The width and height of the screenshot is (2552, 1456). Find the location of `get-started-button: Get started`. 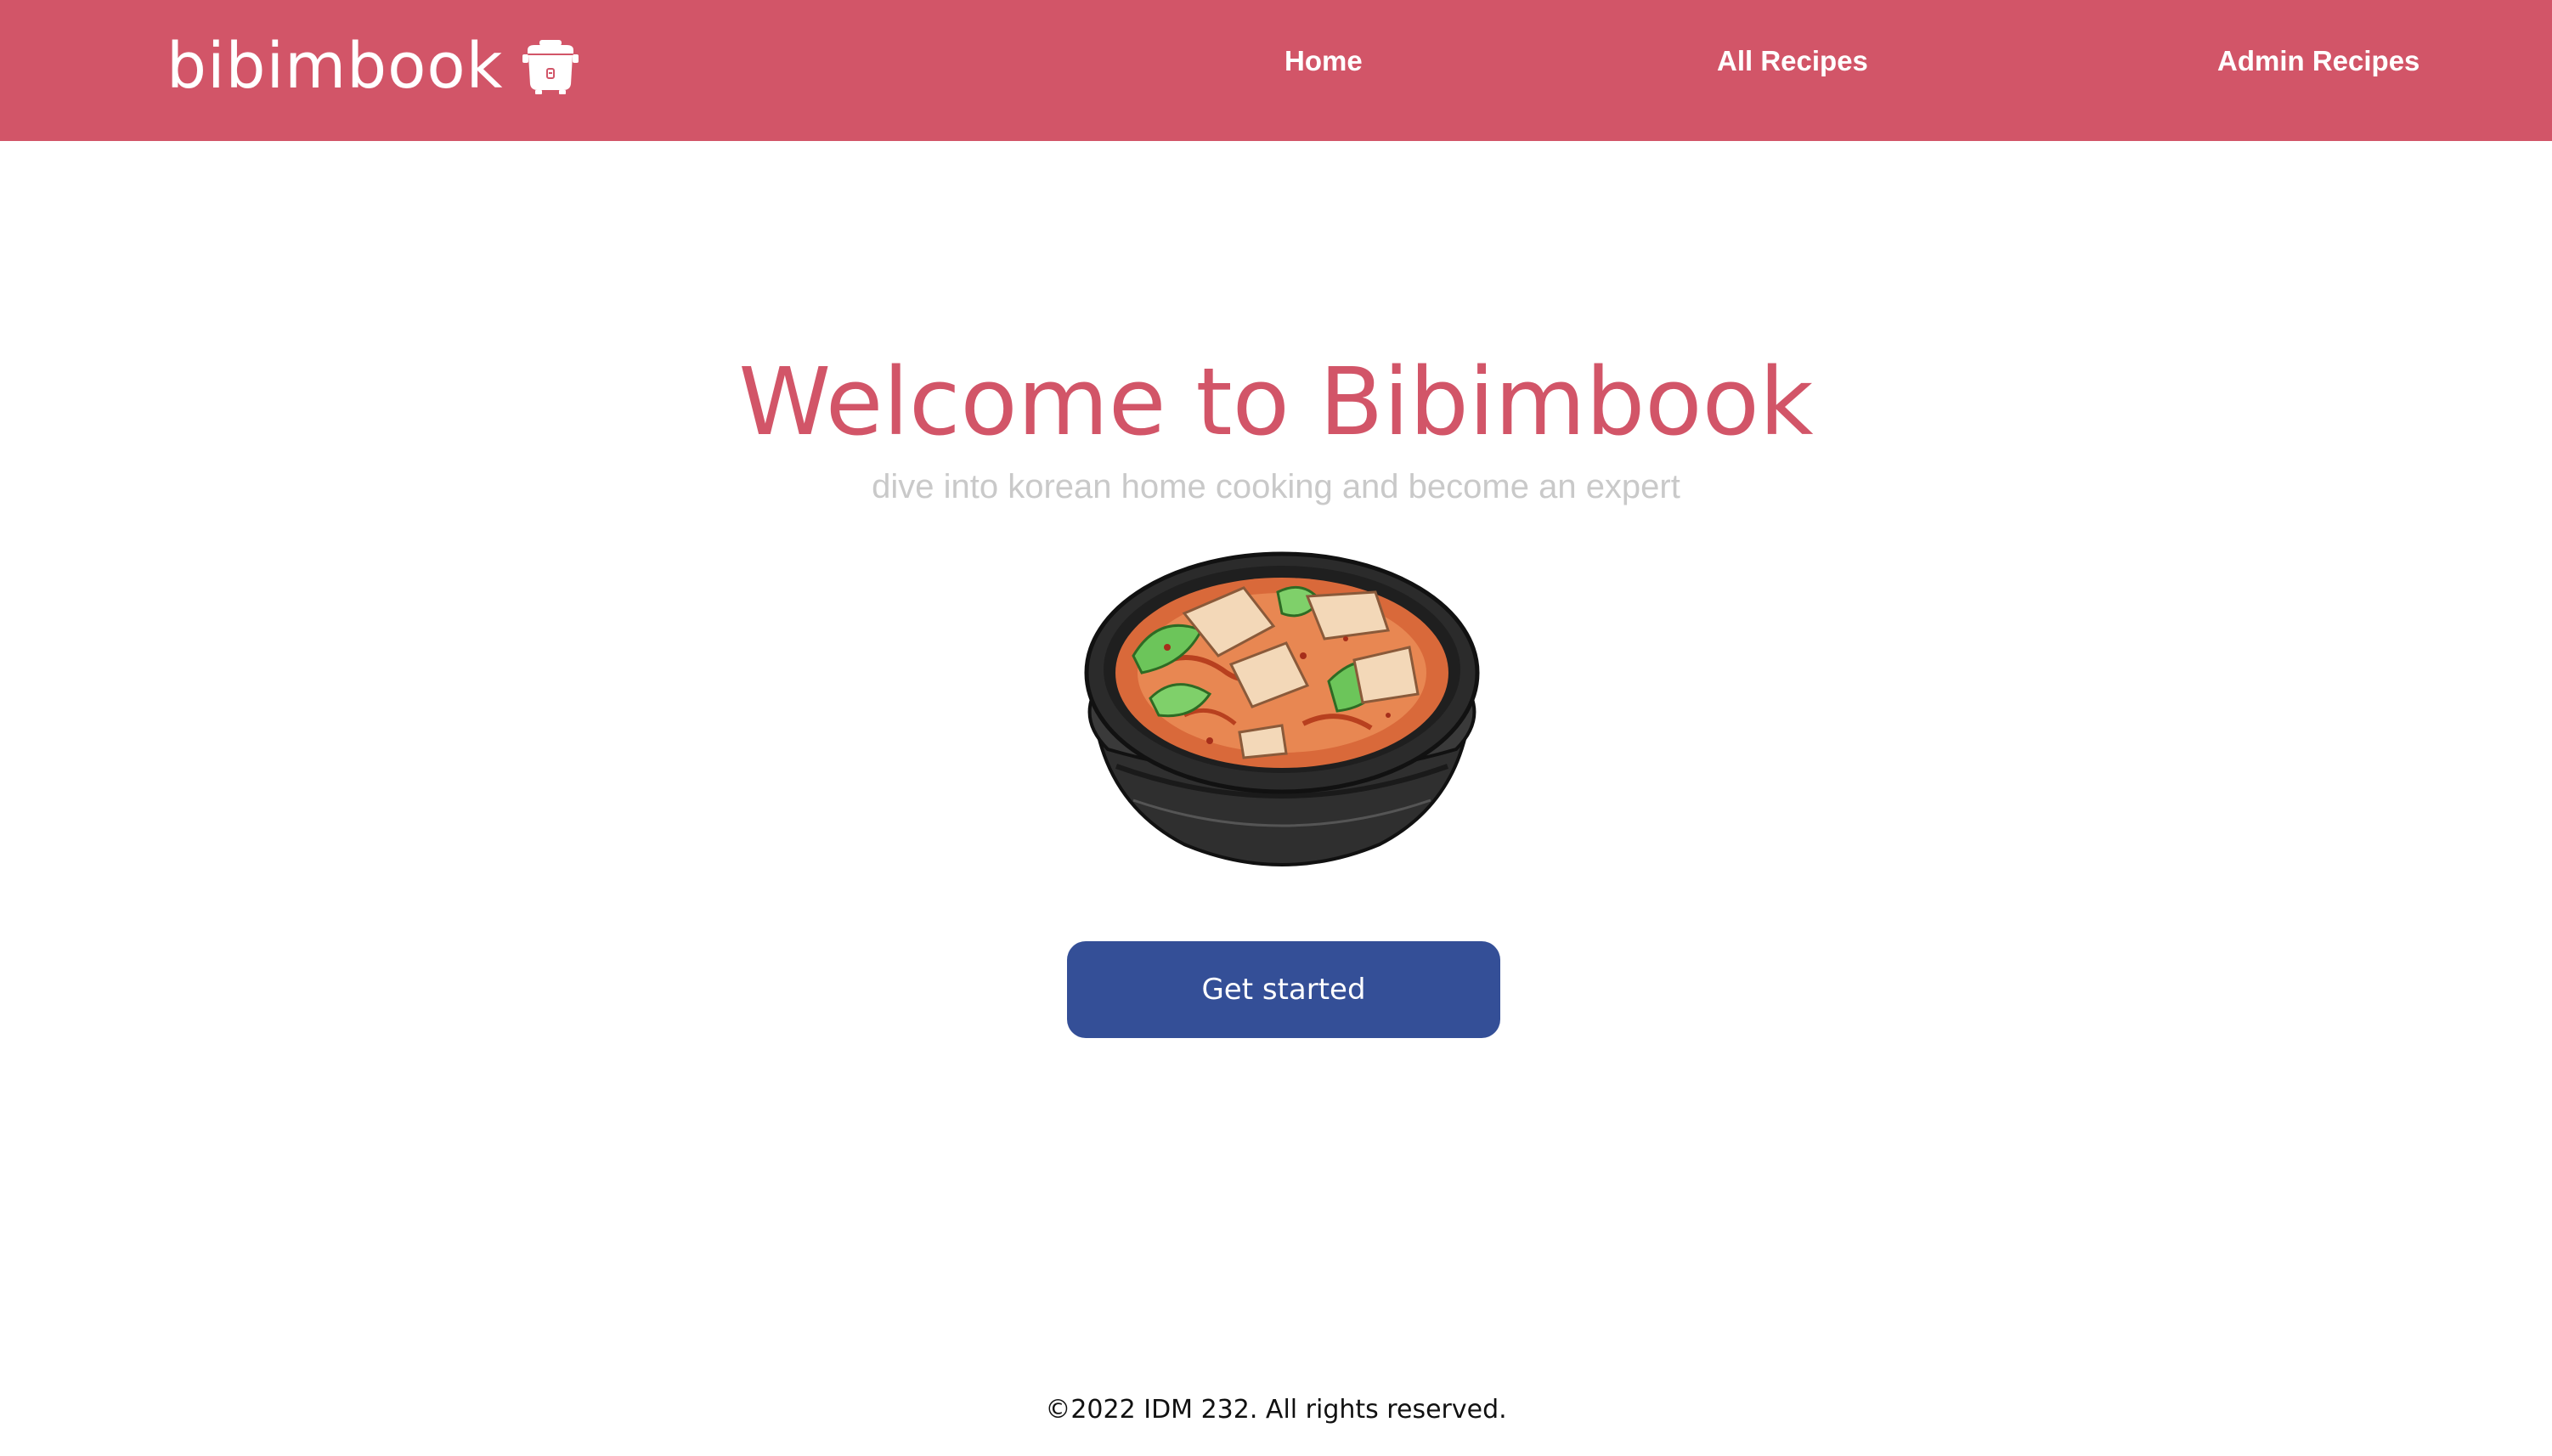

get-started-button: Get started is located at coordinates (1283, 990).